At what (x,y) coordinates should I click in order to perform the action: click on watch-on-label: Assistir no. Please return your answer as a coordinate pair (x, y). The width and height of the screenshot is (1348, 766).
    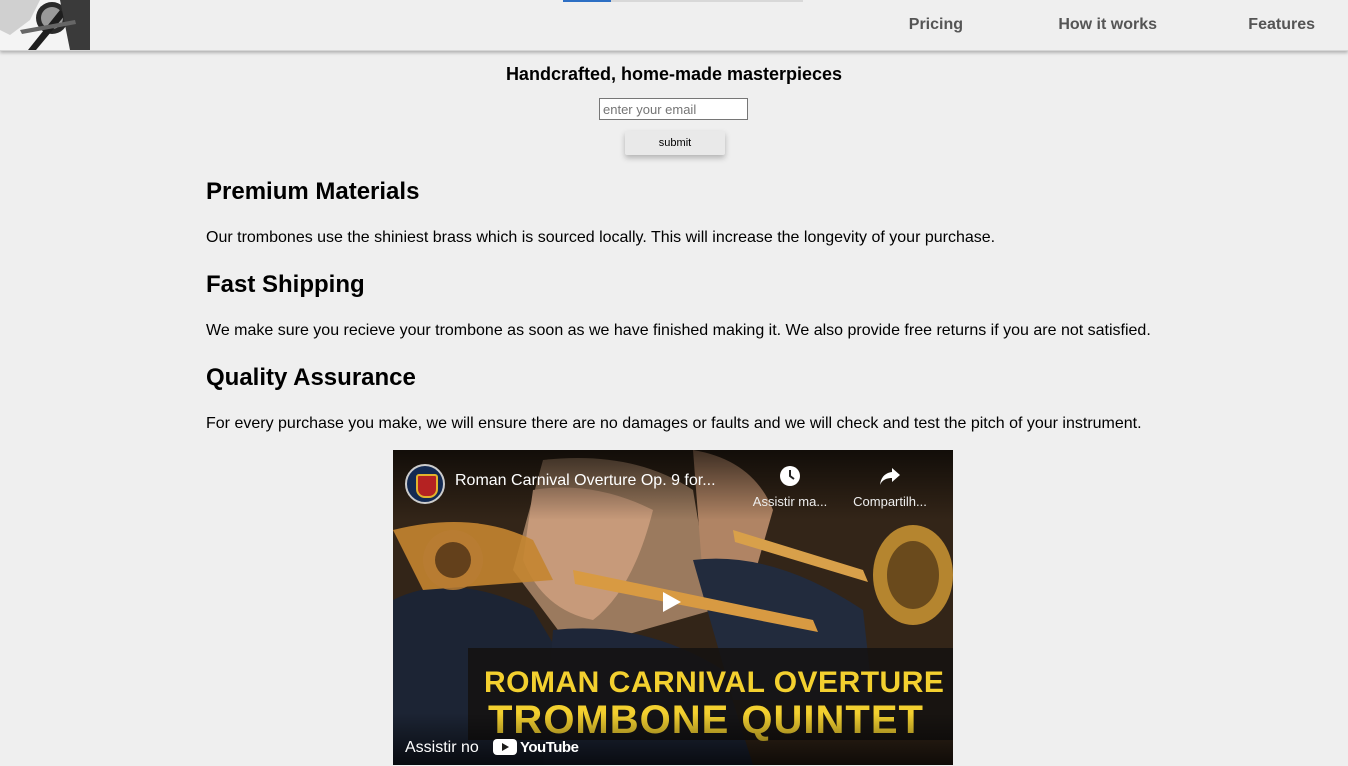
    Looking at the image, I should click on (442, 747).